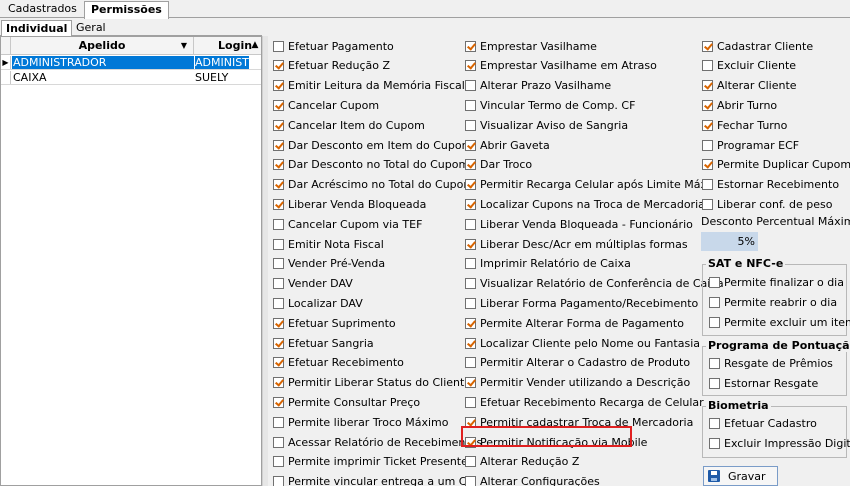 This screenshot has height=486, width=850. I want to click on checkbox-liberar-venda-bloqueada: Liberar Venda Bloqueada, so click(349, 204).